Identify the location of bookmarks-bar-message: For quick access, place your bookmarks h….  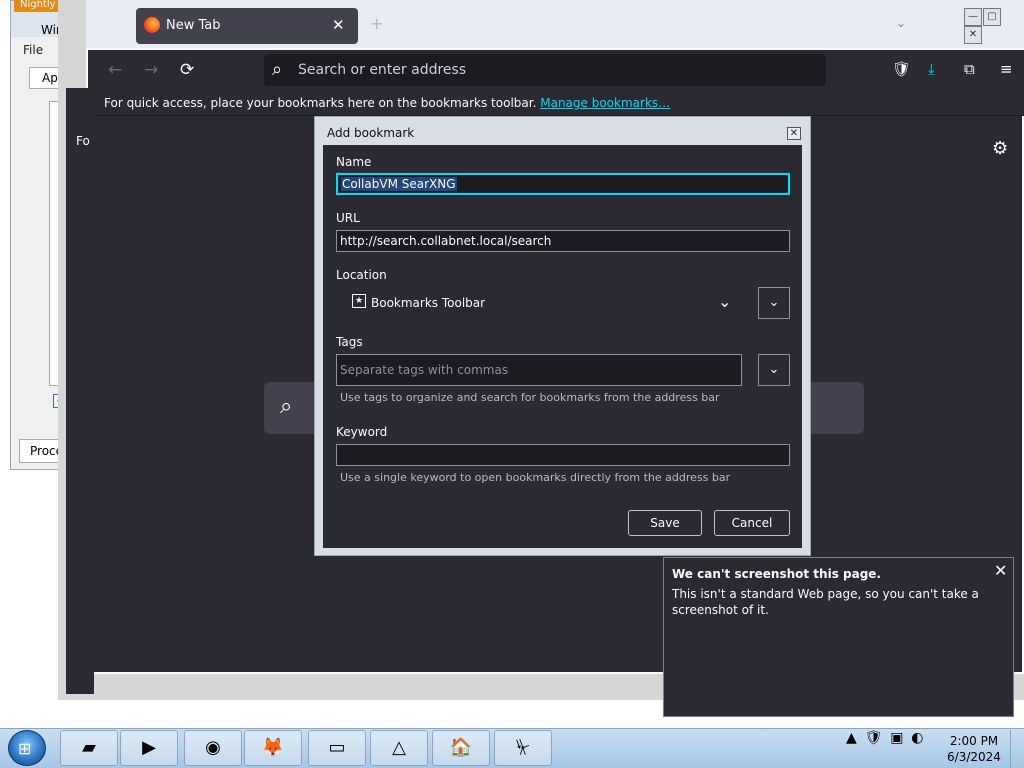
(320, 103).